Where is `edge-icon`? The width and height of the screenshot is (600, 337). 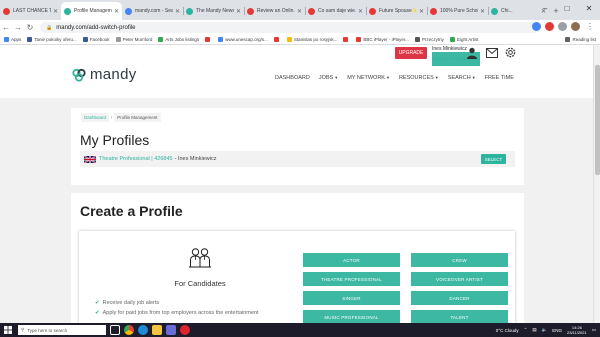
edge-icon is located at coordinates (143, 330).